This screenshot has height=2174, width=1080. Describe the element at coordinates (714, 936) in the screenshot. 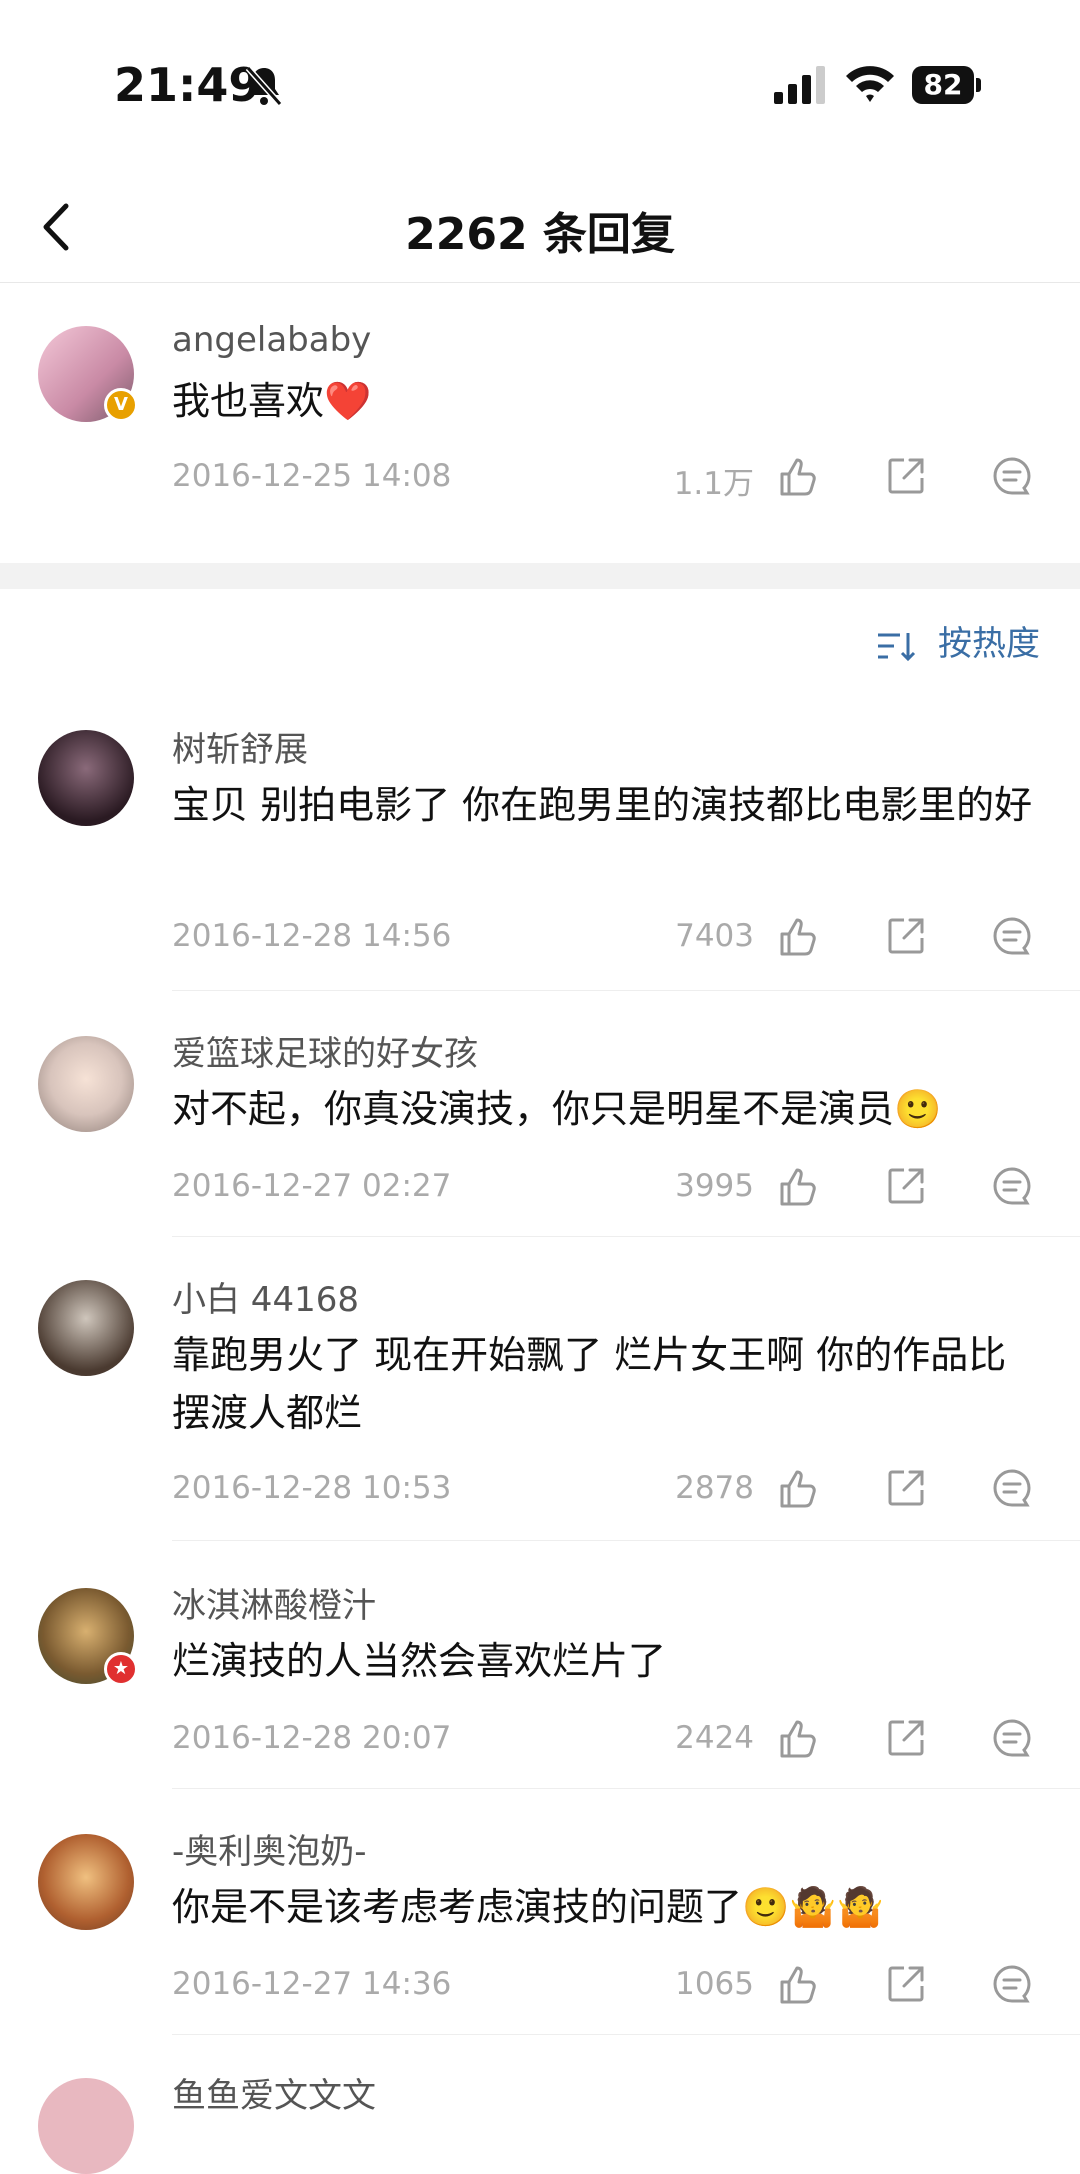

I see `like-count: 7403` at that location.